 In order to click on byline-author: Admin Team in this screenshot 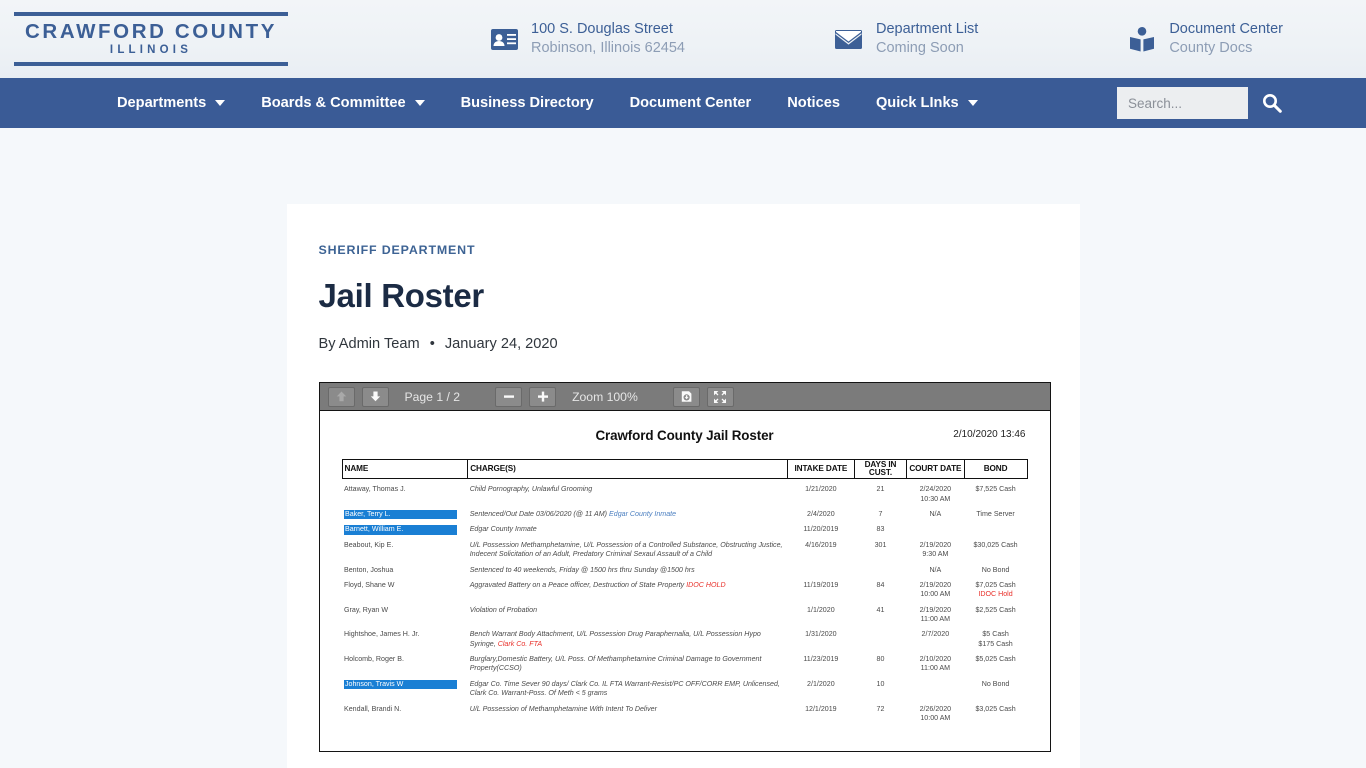, I will do `click(379, 344)`.